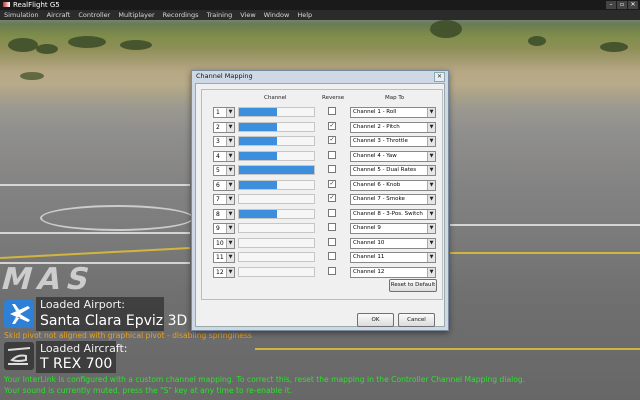 This screenshot has height=400, width=640. I want to click on channel-number-select: 4 ▼, so click(224, 156).